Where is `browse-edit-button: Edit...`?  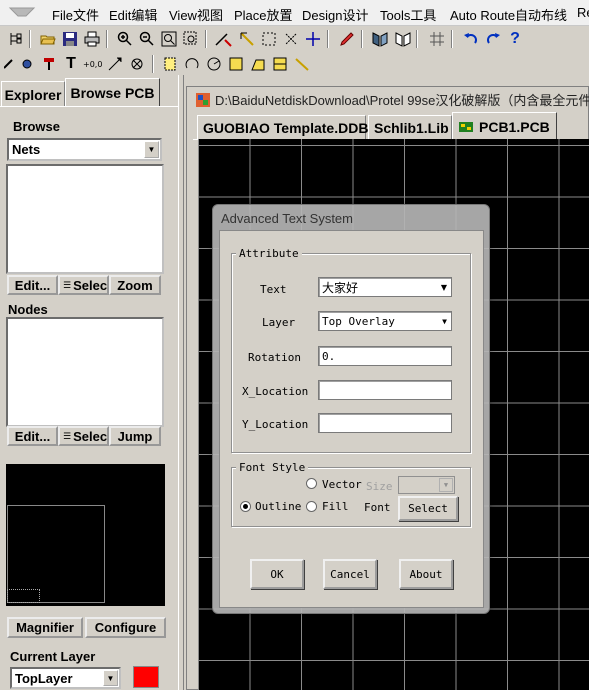
browse-edit-button: Edit... is located at coordinates (32, 285).